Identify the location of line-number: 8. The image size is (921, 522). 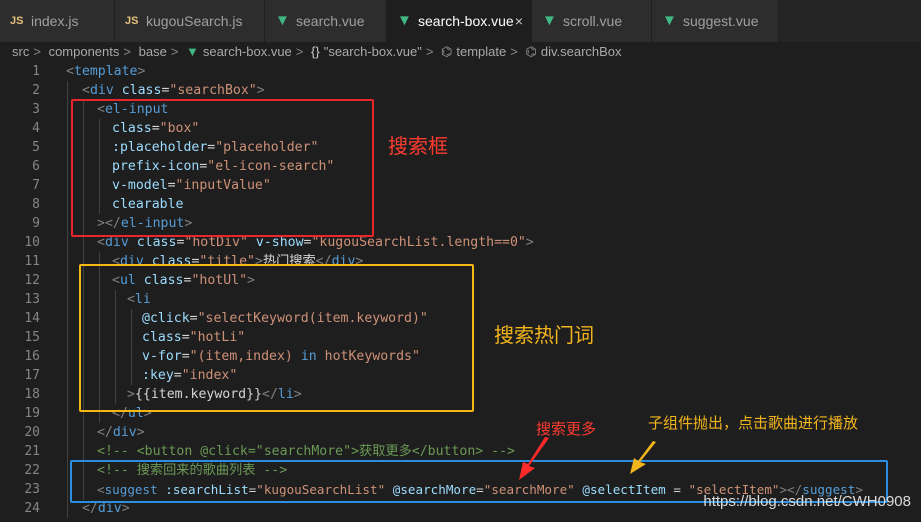
(36, 204).